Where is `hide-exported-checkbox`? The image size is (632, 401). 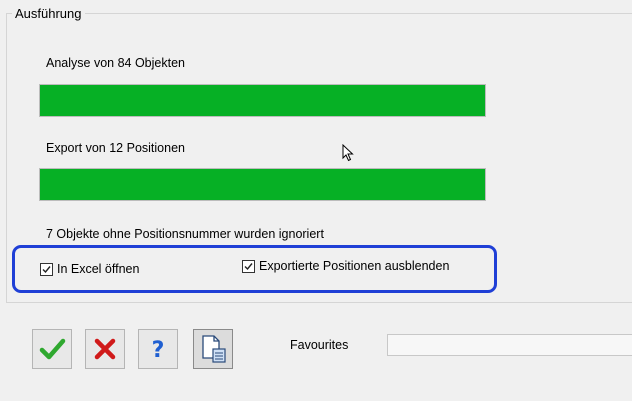
hide-exported-checkbox is located at coordinates (248, 266).